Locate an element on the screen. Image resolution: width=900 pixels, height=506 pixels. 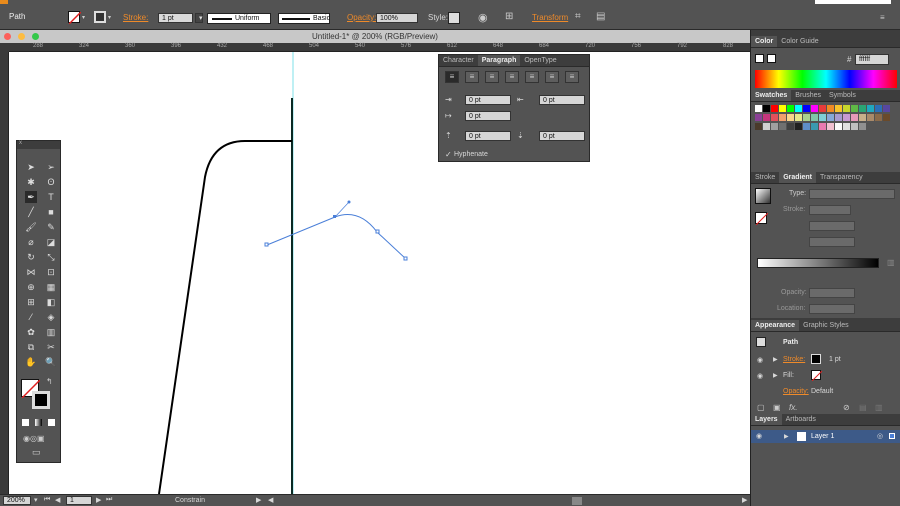
gradient-mode-icon is located at coordinates (38, 422).